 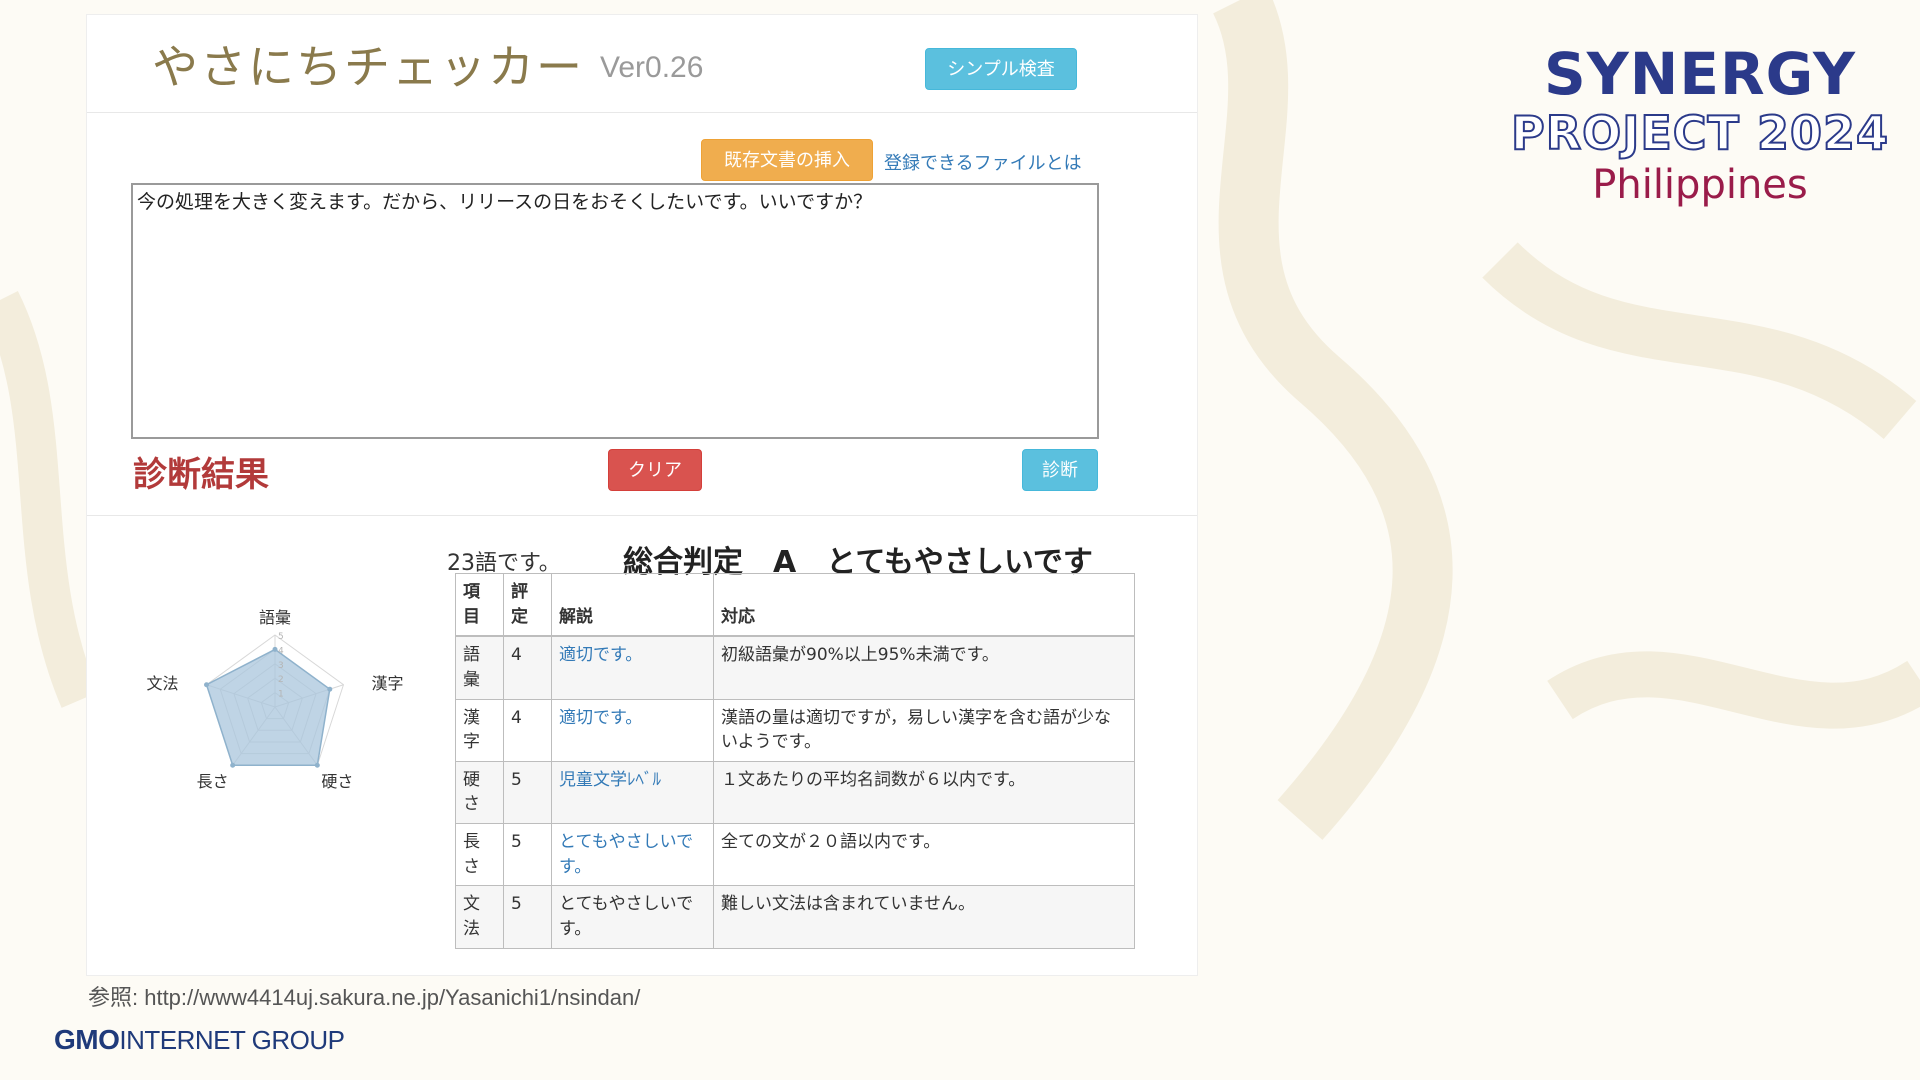 What do you see at coordinates (924, 730) in the screenshot?
I see `cell-response: 漢語の量は適切ですが，易しい漢字を含む語が少ないようです。` at bounding box center [924, 730].